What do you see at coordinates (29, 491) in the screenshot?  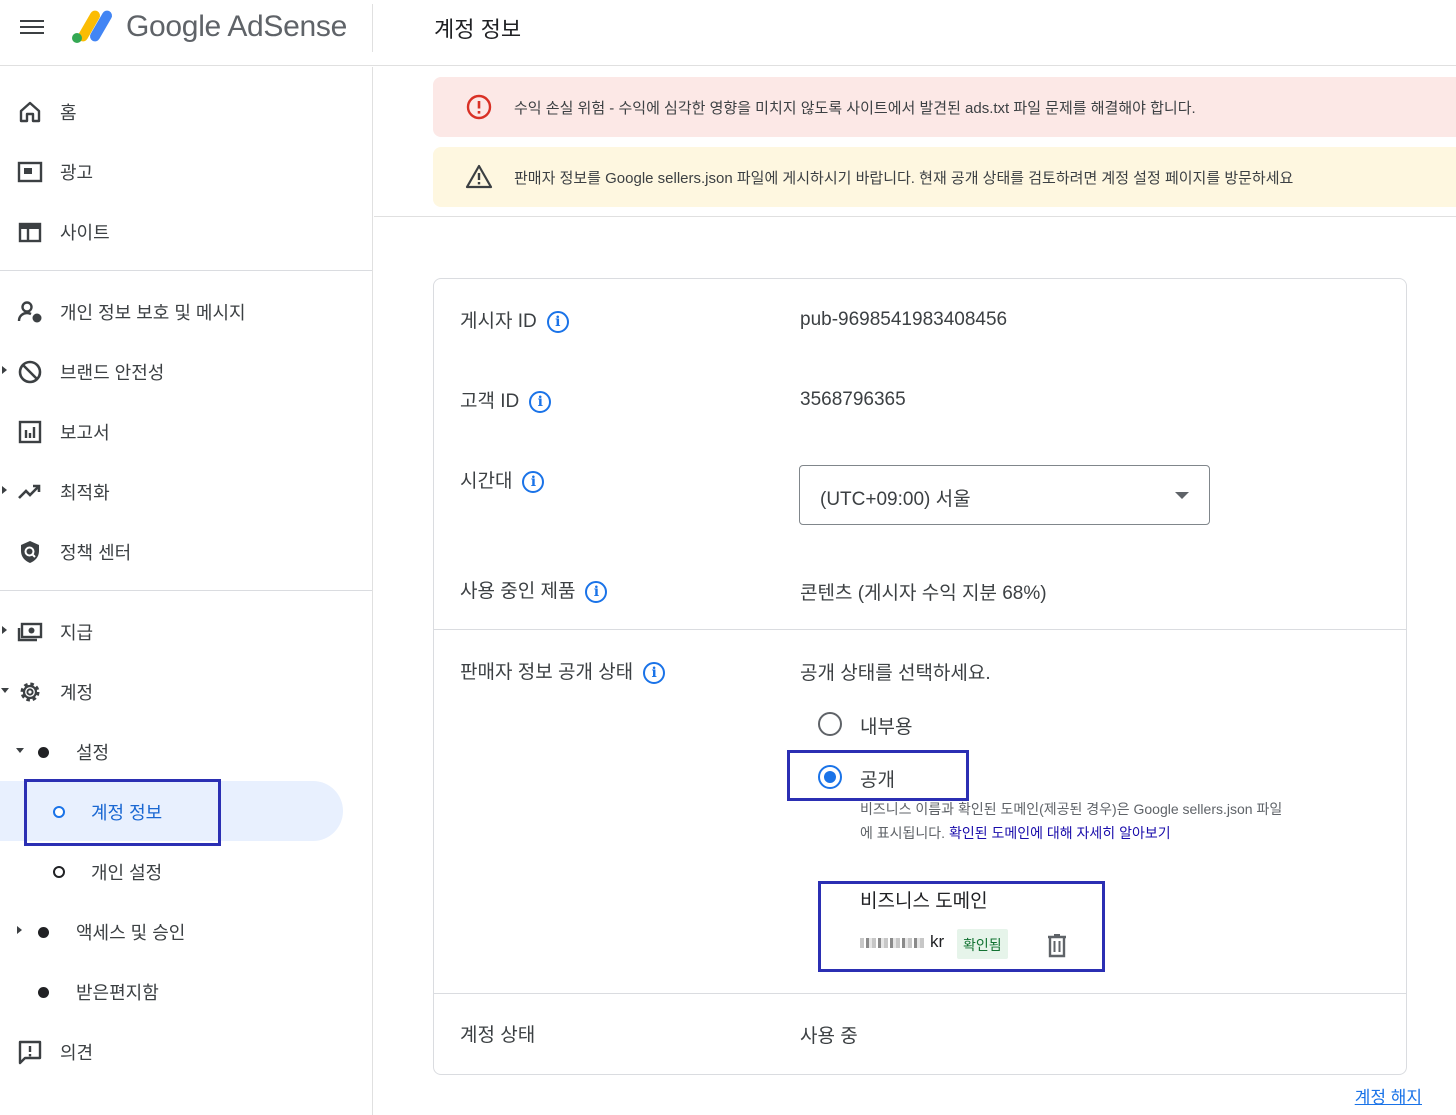 I see `trending-up-icon` at bounding box center [29, 491].